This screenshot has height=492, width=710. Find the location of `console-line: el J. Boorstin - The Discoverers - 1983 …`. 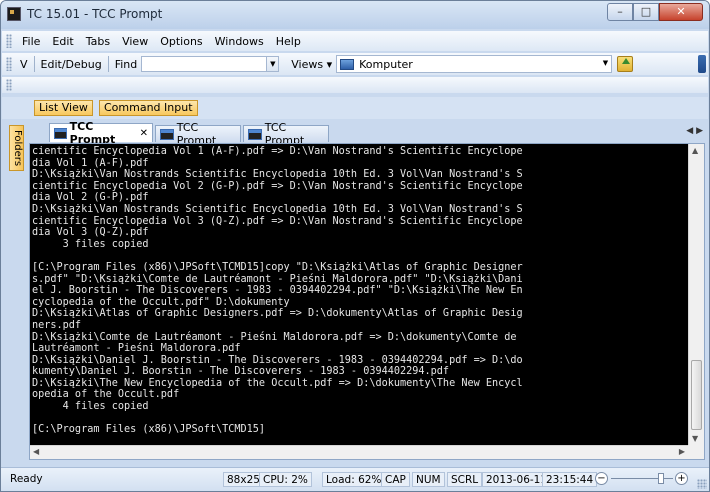

console-line: el J. Boorstin - The Discoverers - 1983 … is located at coordinates (277, 291).